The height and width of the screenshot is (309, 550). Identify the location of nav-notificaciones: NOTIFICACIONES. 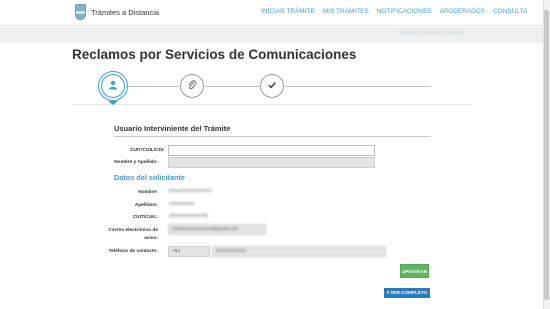
(404, 11).